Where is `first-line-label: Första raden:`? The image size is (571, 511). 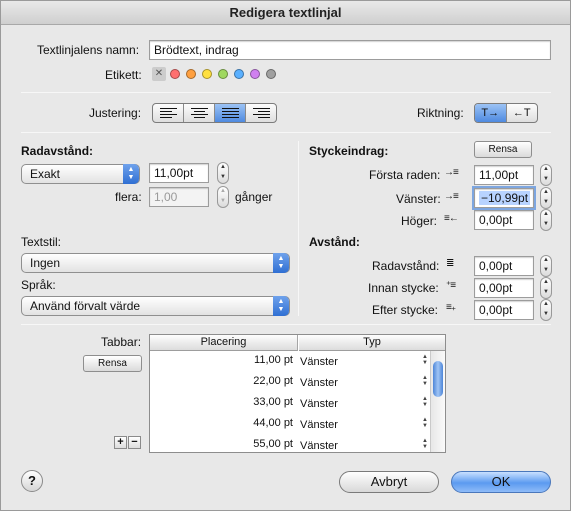
first-line-label: Första raden: is located at coordinates (405, 175).